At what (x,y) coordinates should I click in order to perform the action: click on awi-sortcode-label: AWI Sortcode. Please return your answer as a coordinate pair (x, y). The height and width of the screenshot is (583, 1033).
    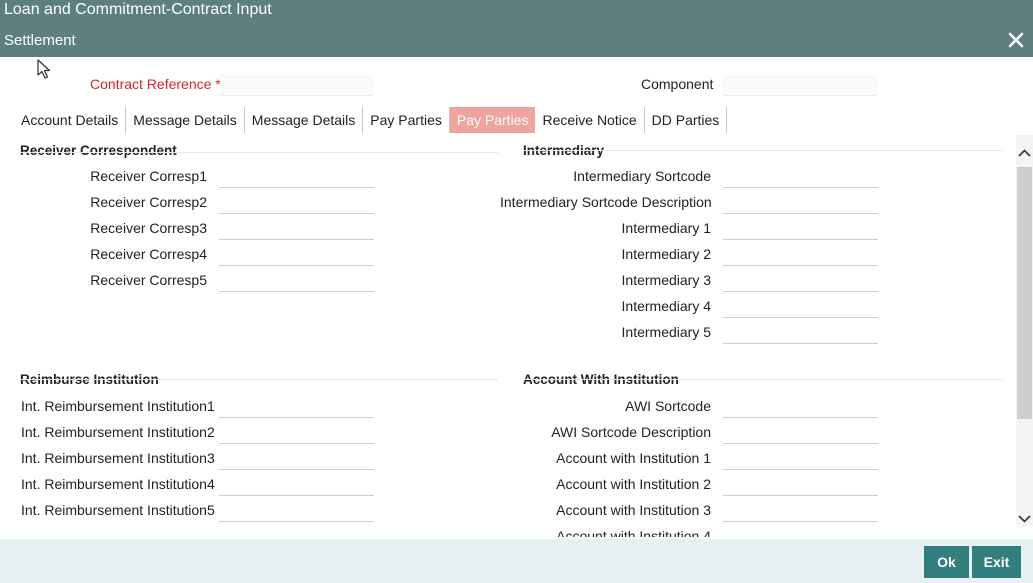
    Looking at the image, I should click on (668, 406).